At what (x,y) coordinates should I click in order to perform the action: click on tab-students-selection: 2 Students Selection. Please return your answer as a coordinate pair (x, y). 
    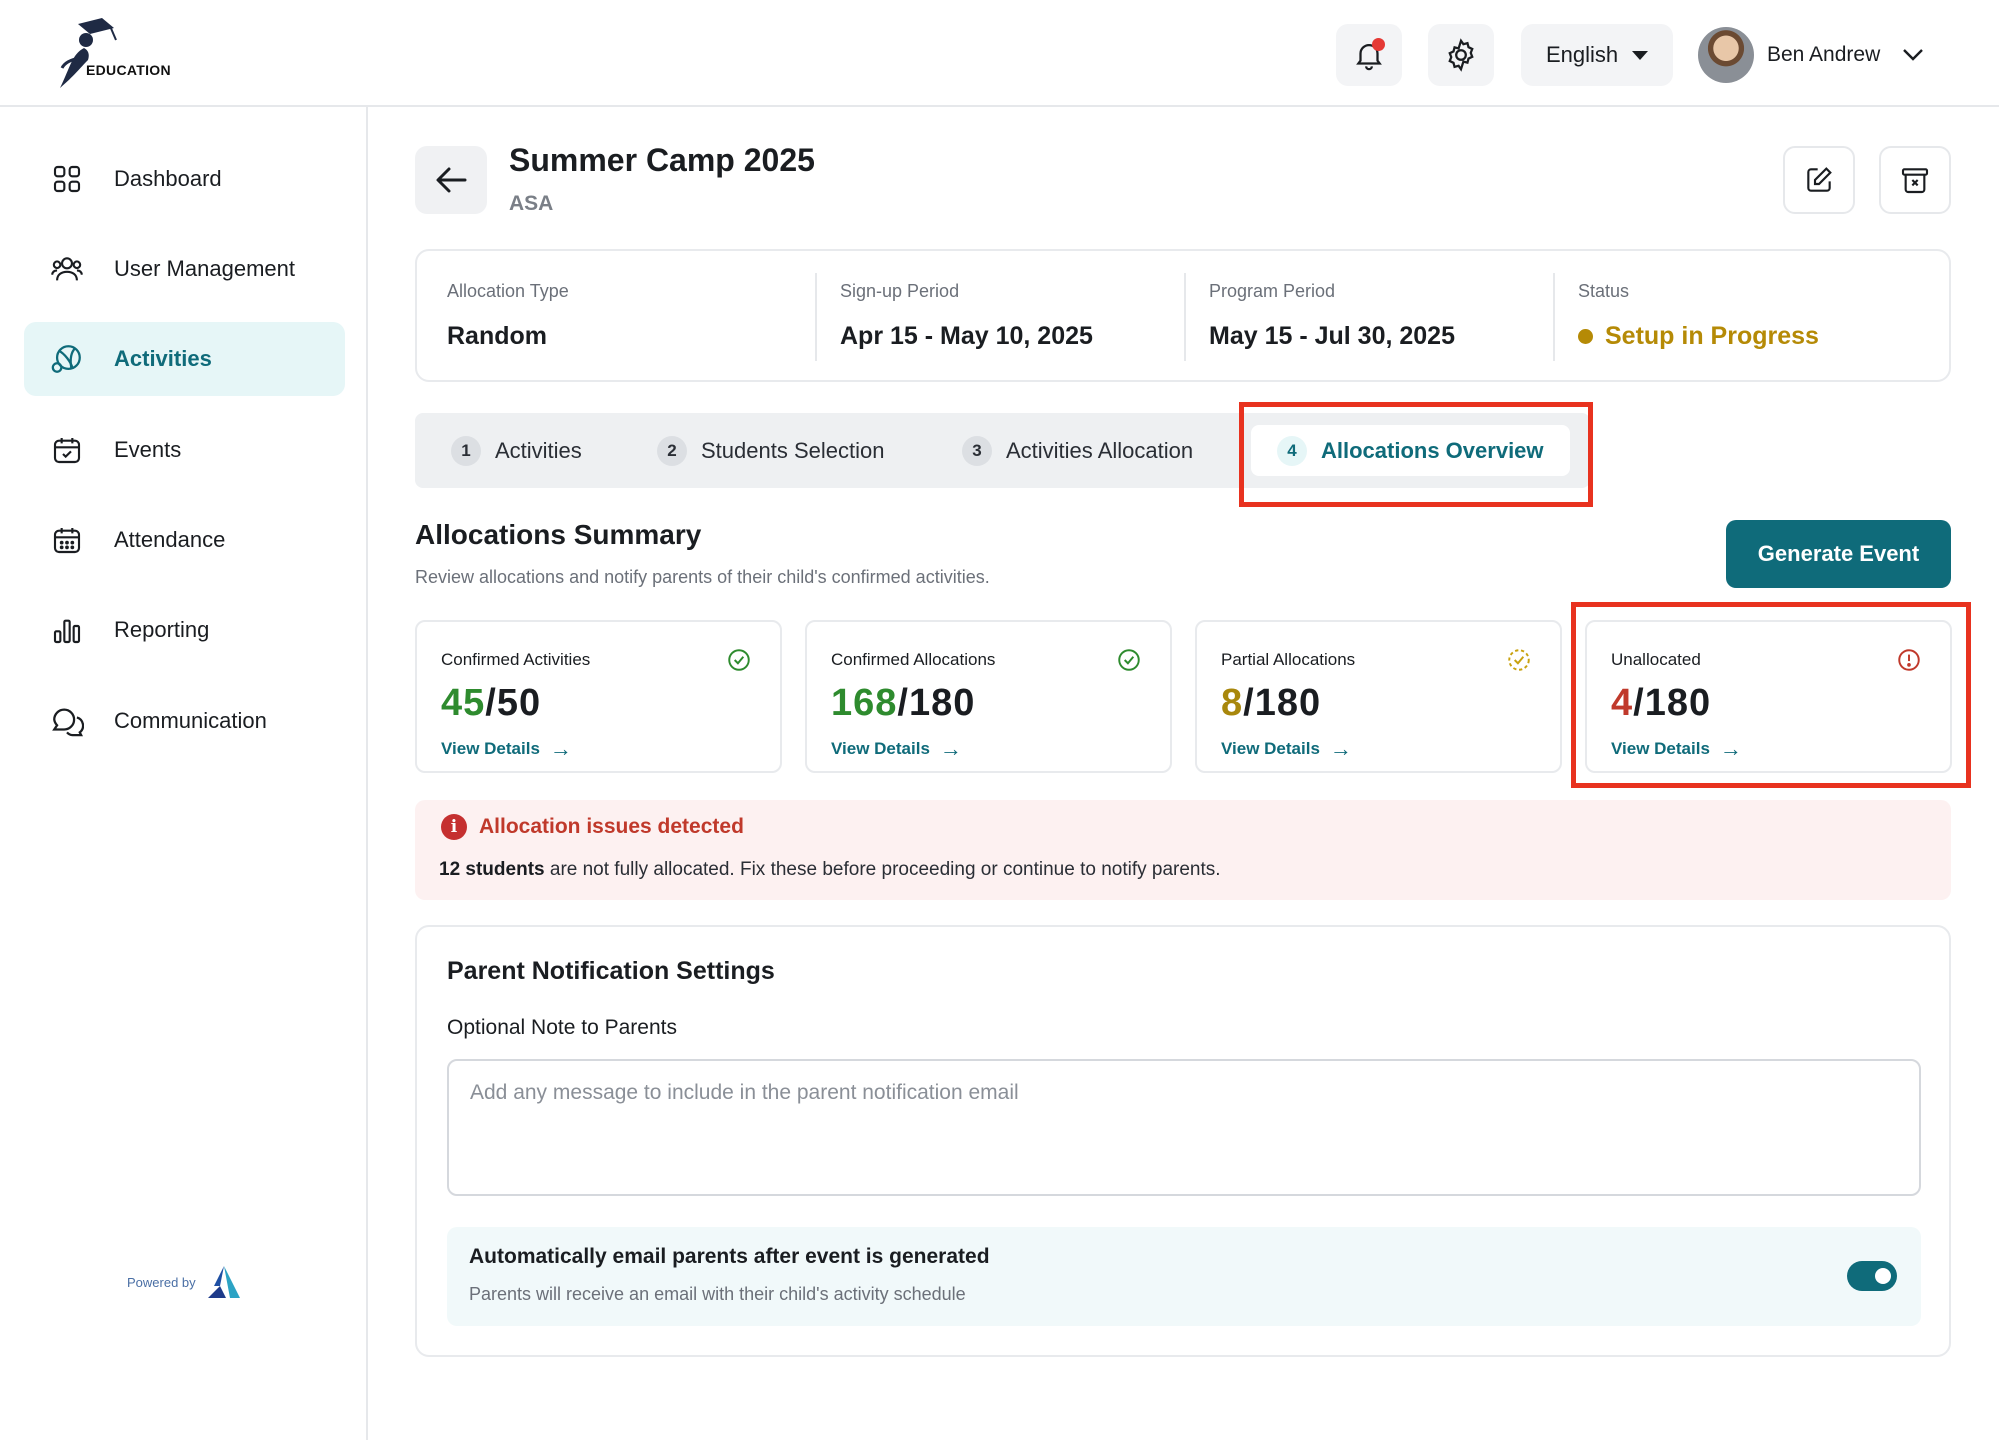
    Looking at the image, I should click on (770, 450).